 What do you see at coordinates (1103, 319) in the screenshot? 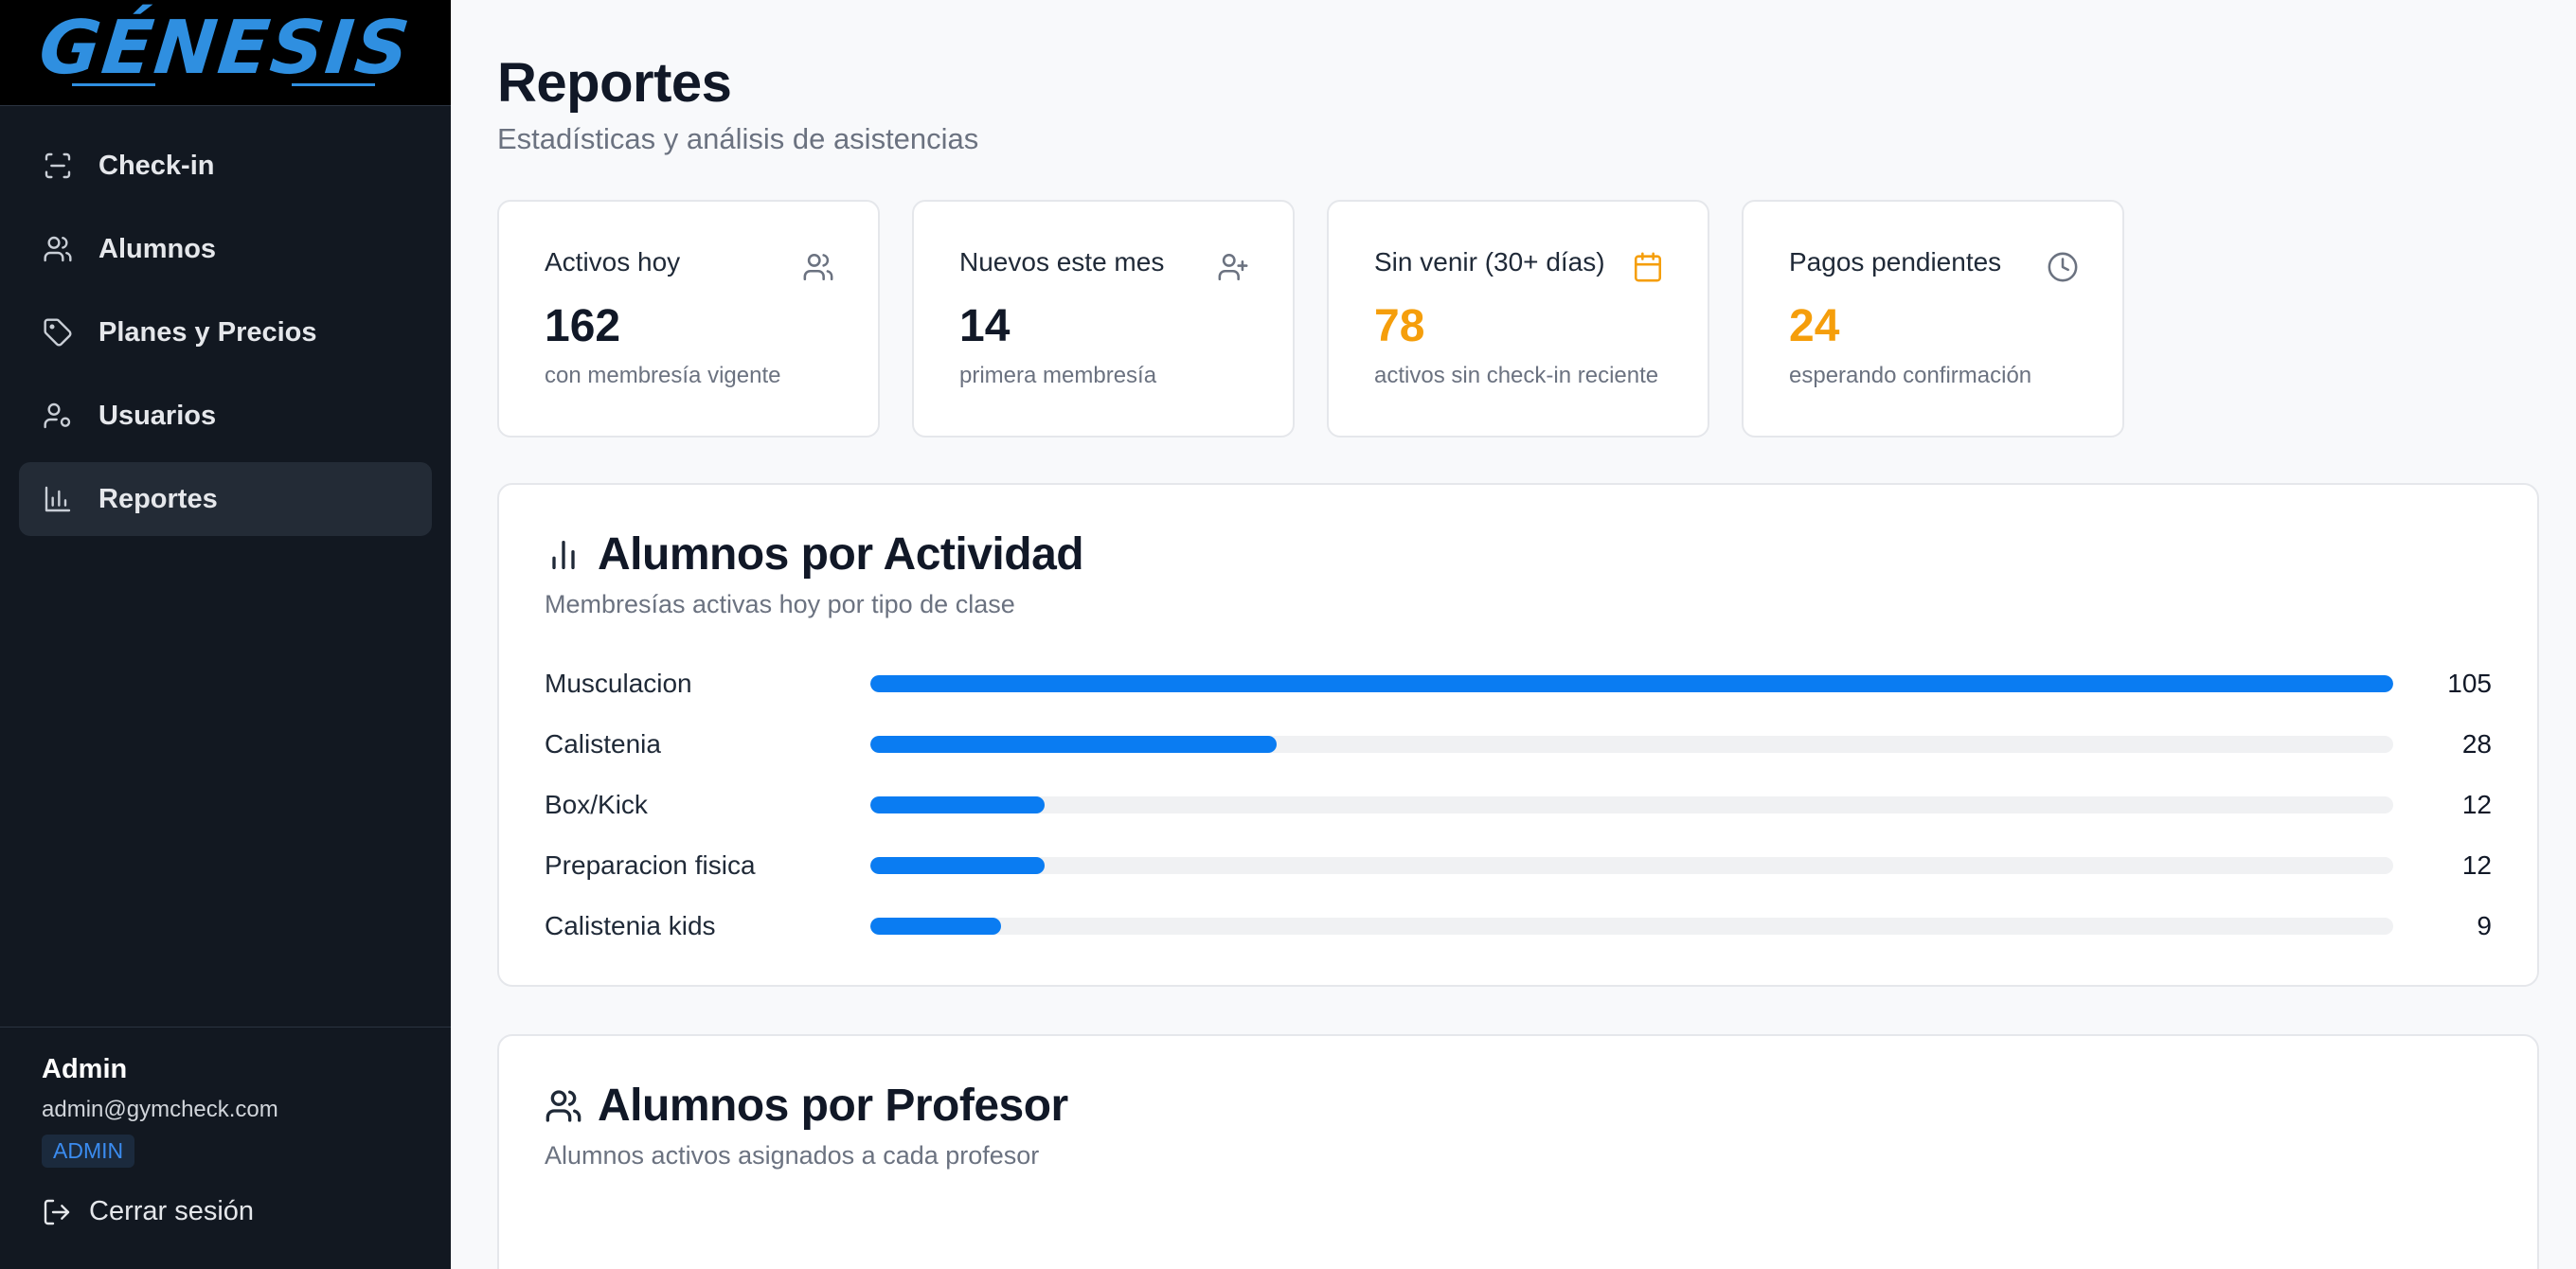
I see `stat-card-nuevos: Nuevos este mes 14 primera membresía` at bounding box center [1103, 319].